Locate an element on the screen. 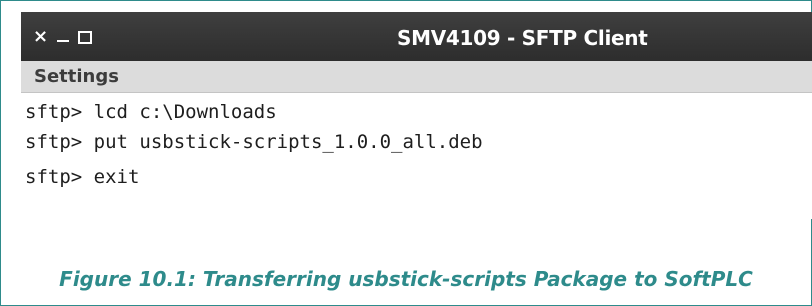  menu-item-settings: Settings is located at coordinates (76, 77).